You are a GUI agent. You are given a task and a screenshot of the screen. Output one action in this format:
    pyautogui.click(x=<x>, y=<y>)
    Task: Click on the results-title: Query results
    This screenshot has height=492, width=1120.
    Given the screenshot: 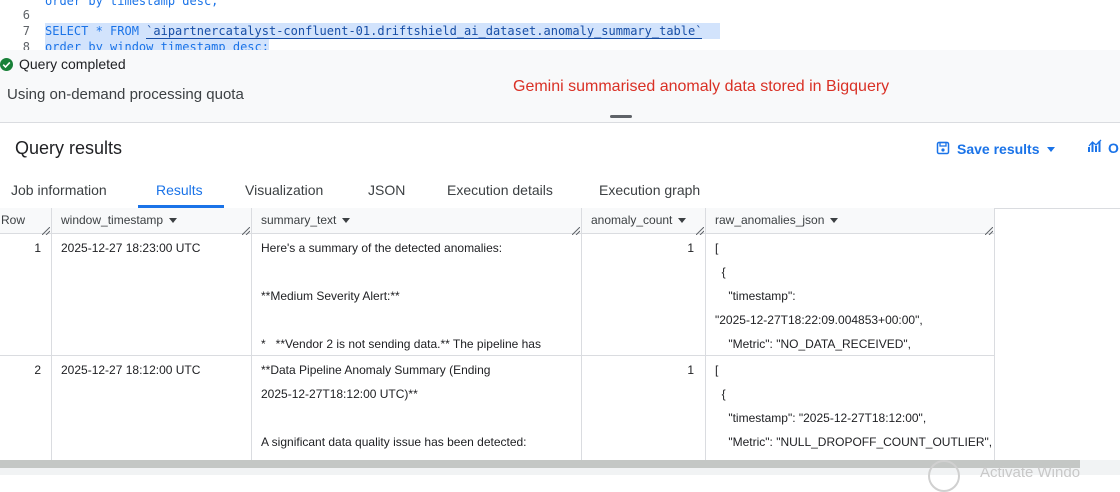 What is the action you would take?
    pyautogui.click(x=69, y=148)
    